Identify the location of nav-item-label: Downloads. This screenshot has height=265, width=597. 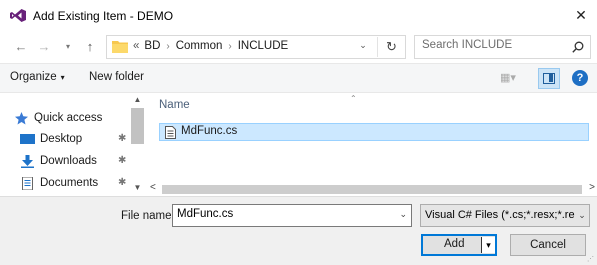
(68, 161).